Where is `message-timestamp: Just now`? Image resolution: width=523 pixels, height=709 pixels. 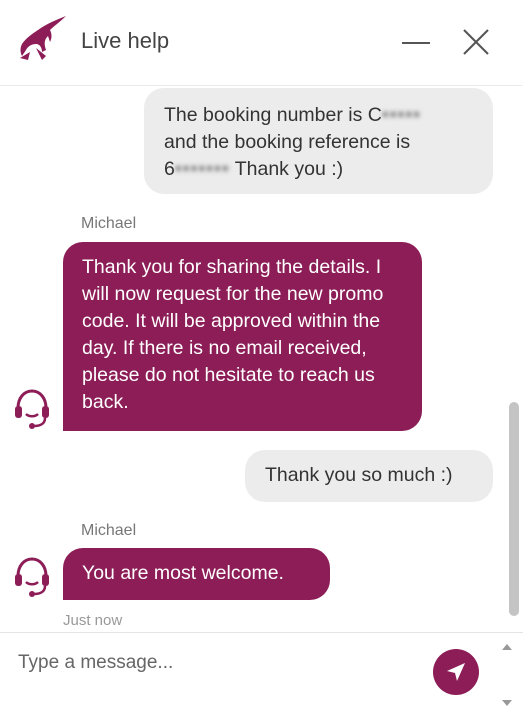
message-timestamp: Just now is located at coordinates (93, 620).